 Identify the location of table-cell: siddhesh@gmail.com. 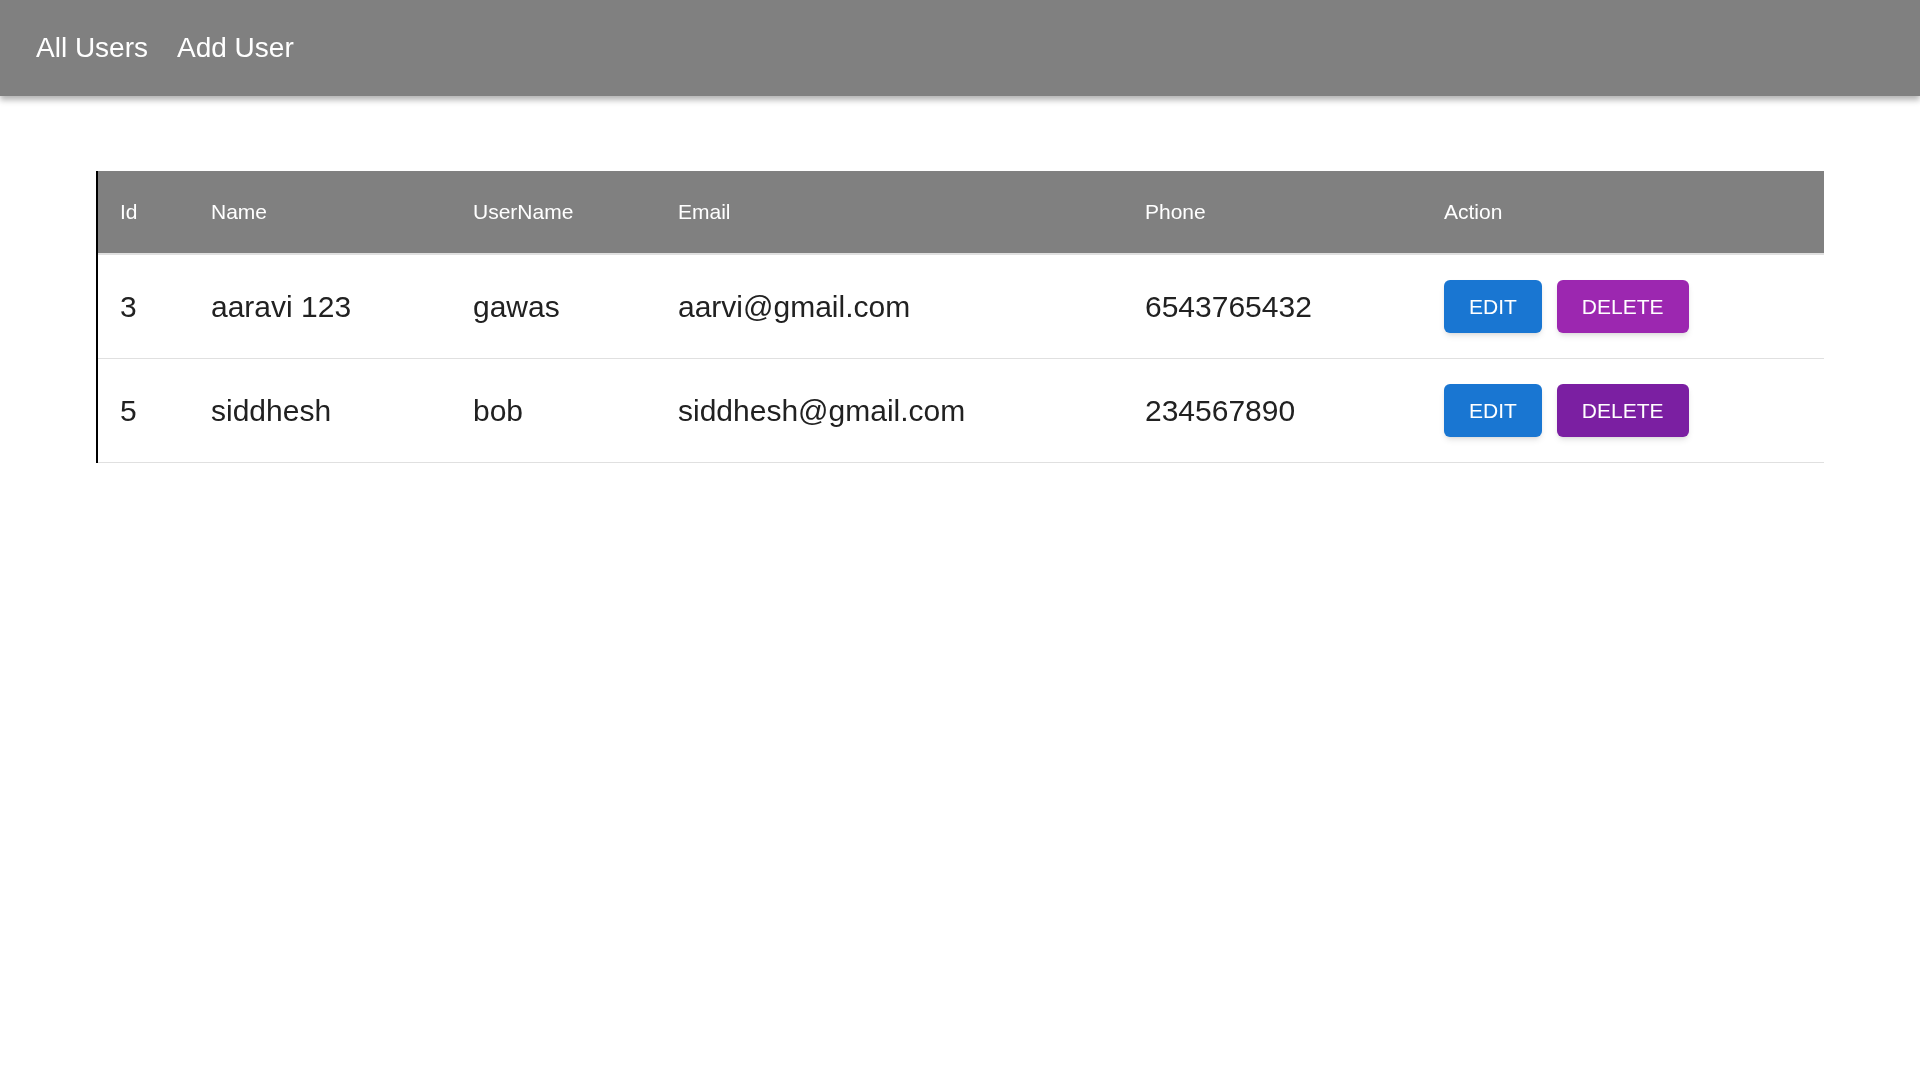
(822, 410).